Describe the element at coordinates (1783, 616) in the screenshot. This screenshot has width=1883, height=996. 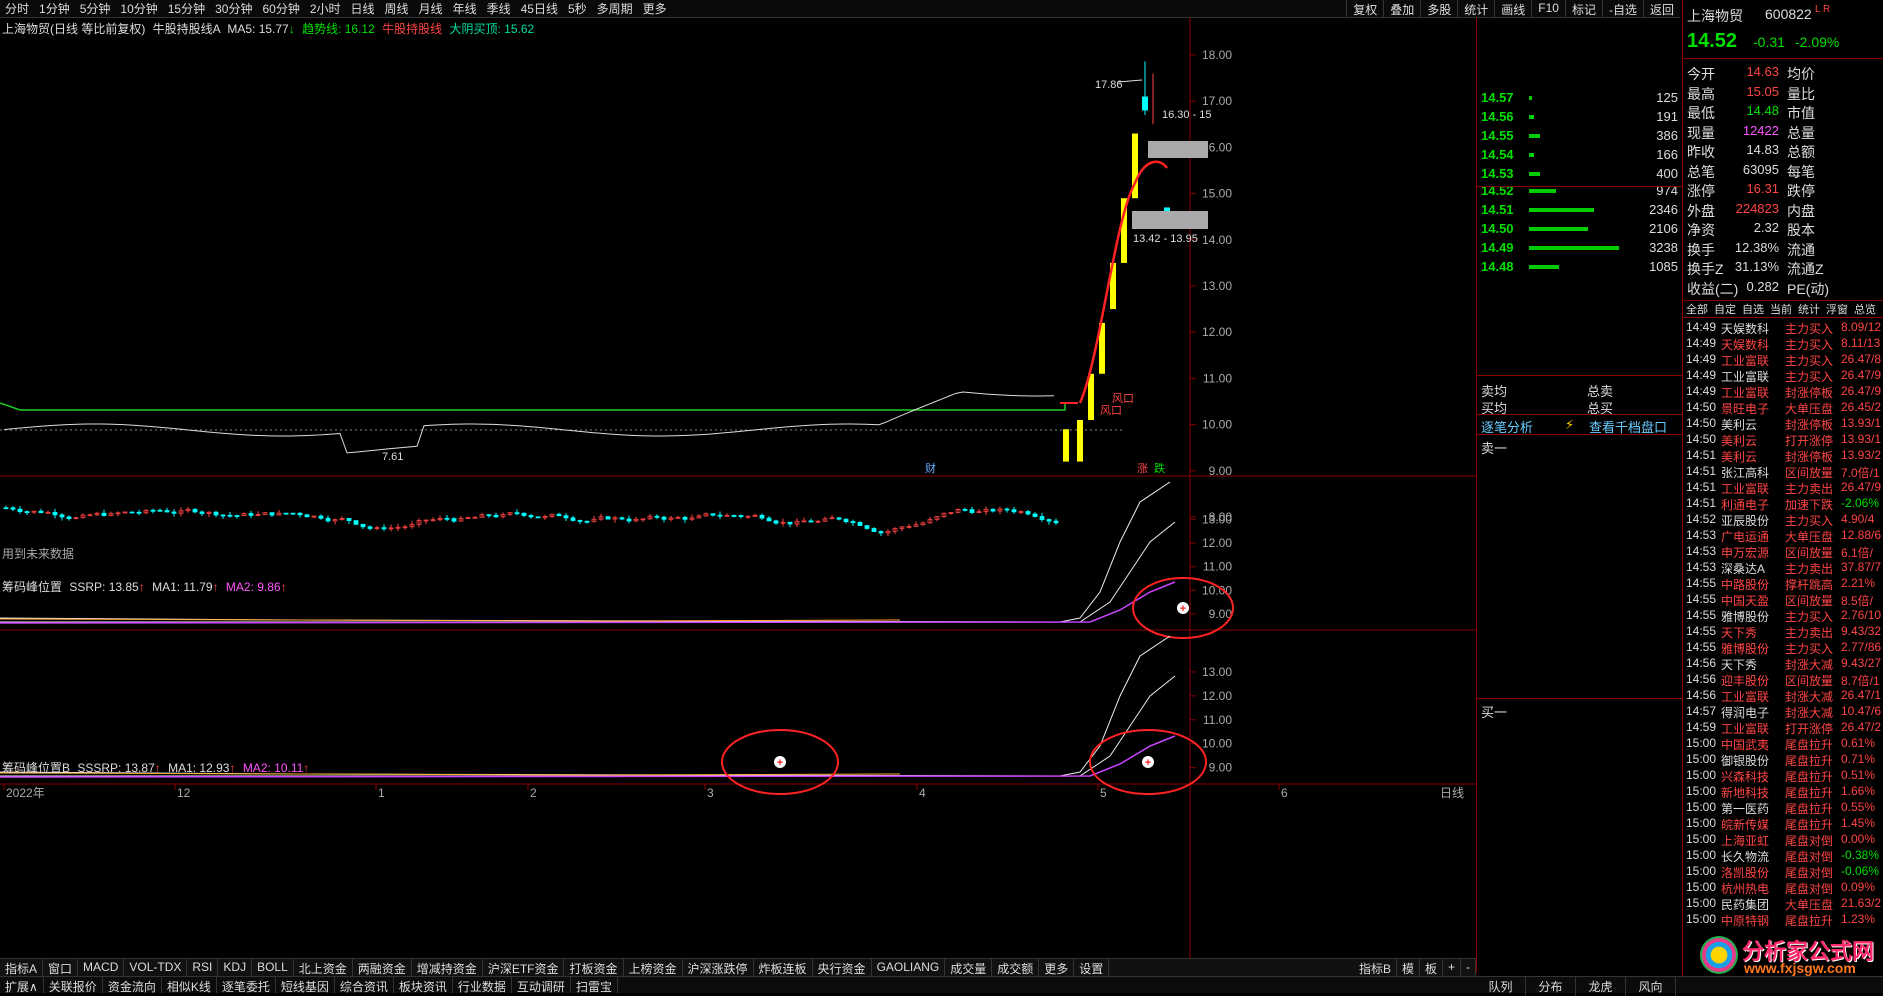
I see `alert-row: 14:55 雅博股份 主力买入 2.76/10` at that location.